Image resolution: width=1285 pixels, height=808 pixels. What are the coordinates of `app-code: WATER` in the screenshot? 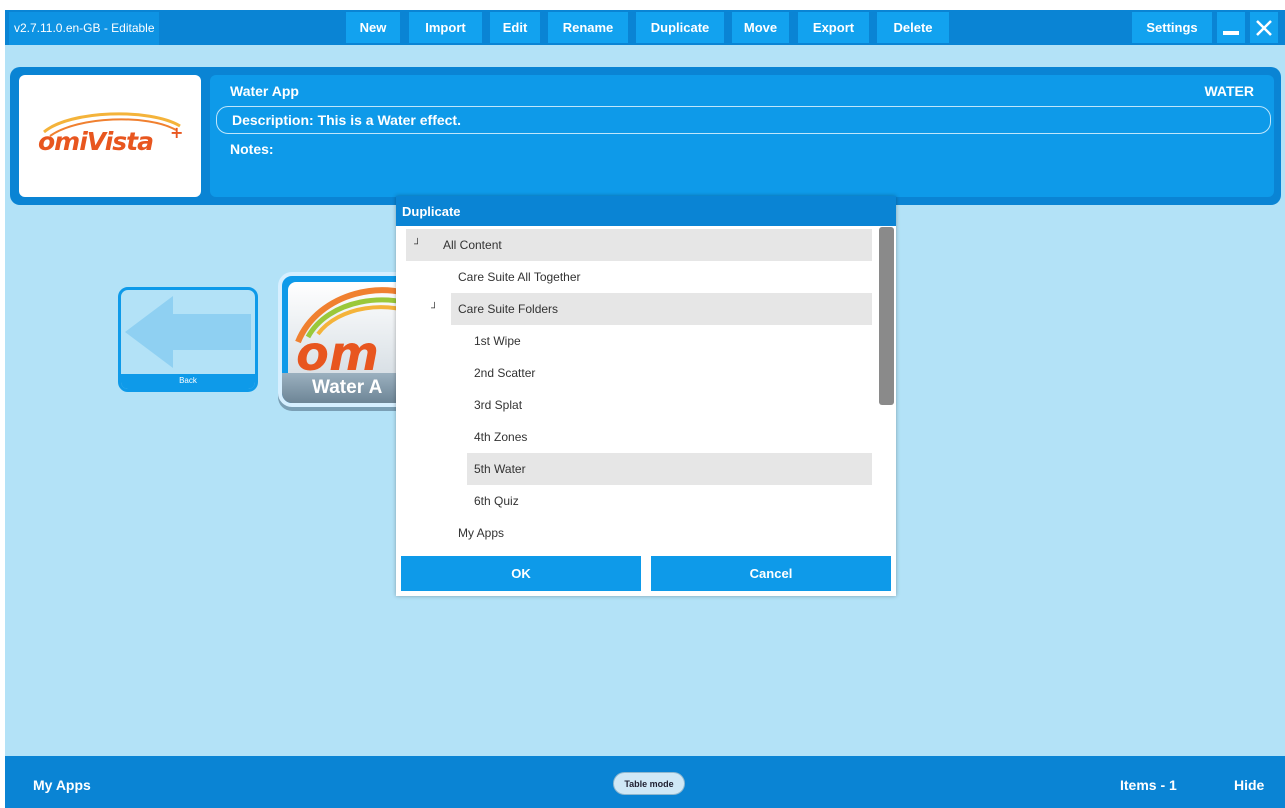 It's located at (1229, 91).